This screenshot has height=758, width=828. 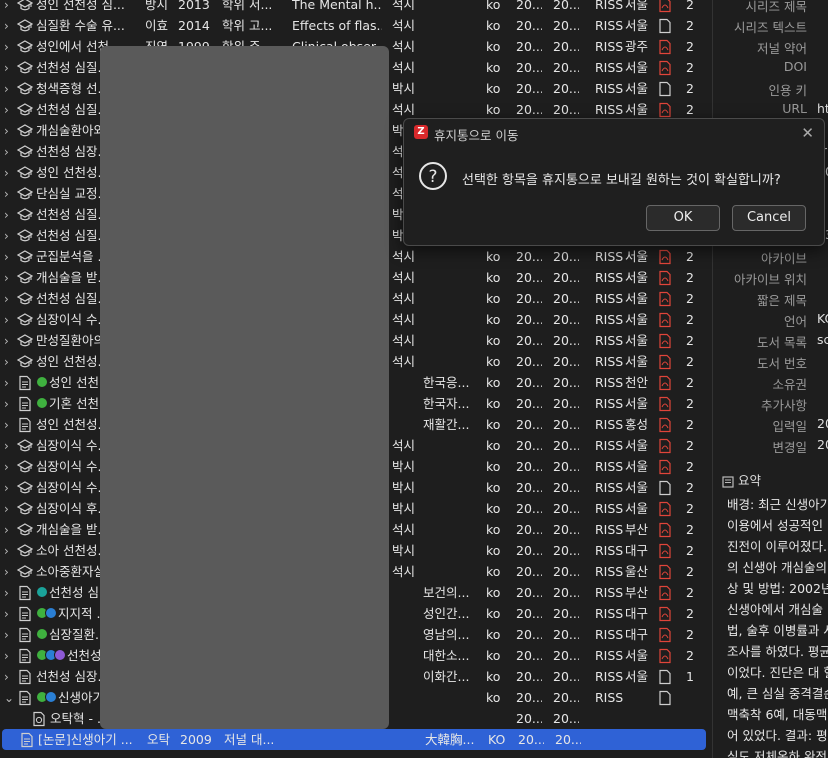 What do you see at coordinates (770, 424) in the screenshot?
I see `info-field-row: 입력일 20` at bounding box center [770, 424].